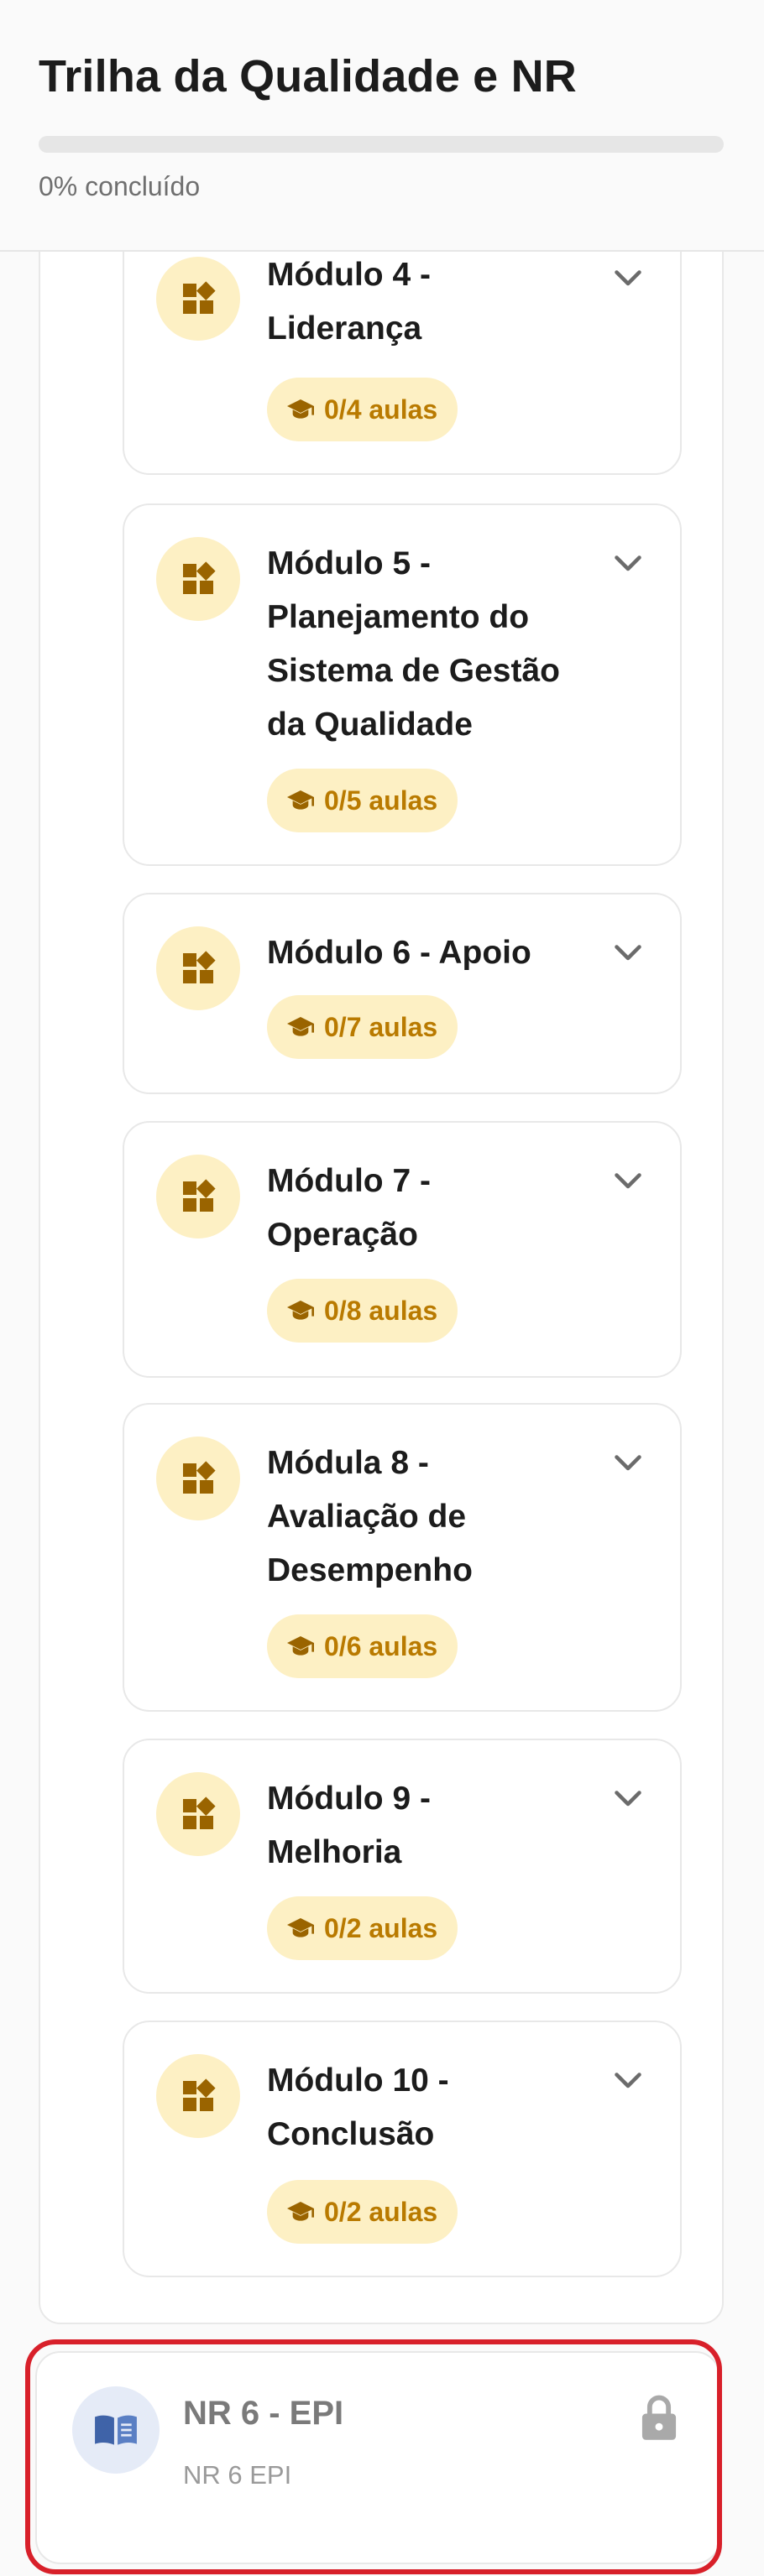 This screenshot has width=764, height=2576. What do you see at coordinates (362, 800) in the screenshot?
I see `lessons-badge: 0/5 aulas` at bounding box center [362, 800].